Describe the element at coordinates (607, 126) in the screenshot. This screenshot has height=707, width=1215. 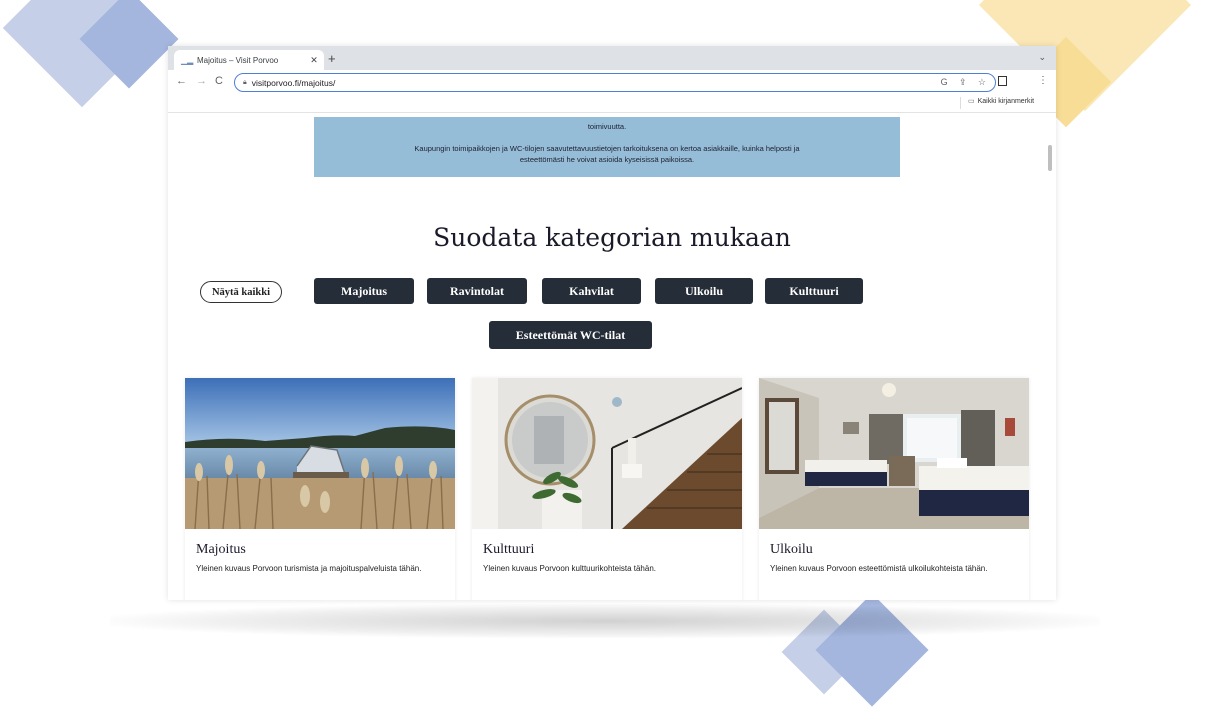
I see `info-line-1: toimivuutta.` at that location.